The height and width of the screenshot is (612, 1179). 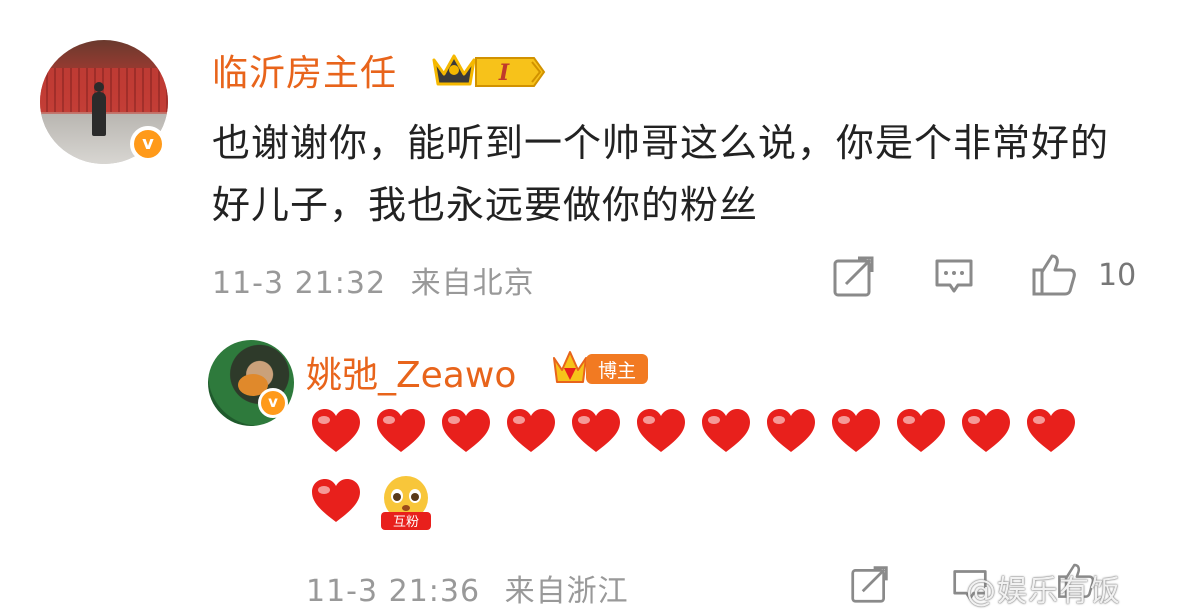 I want to click on weibo-watermark: @娱乐有饭, so click(x=1043, y=591).